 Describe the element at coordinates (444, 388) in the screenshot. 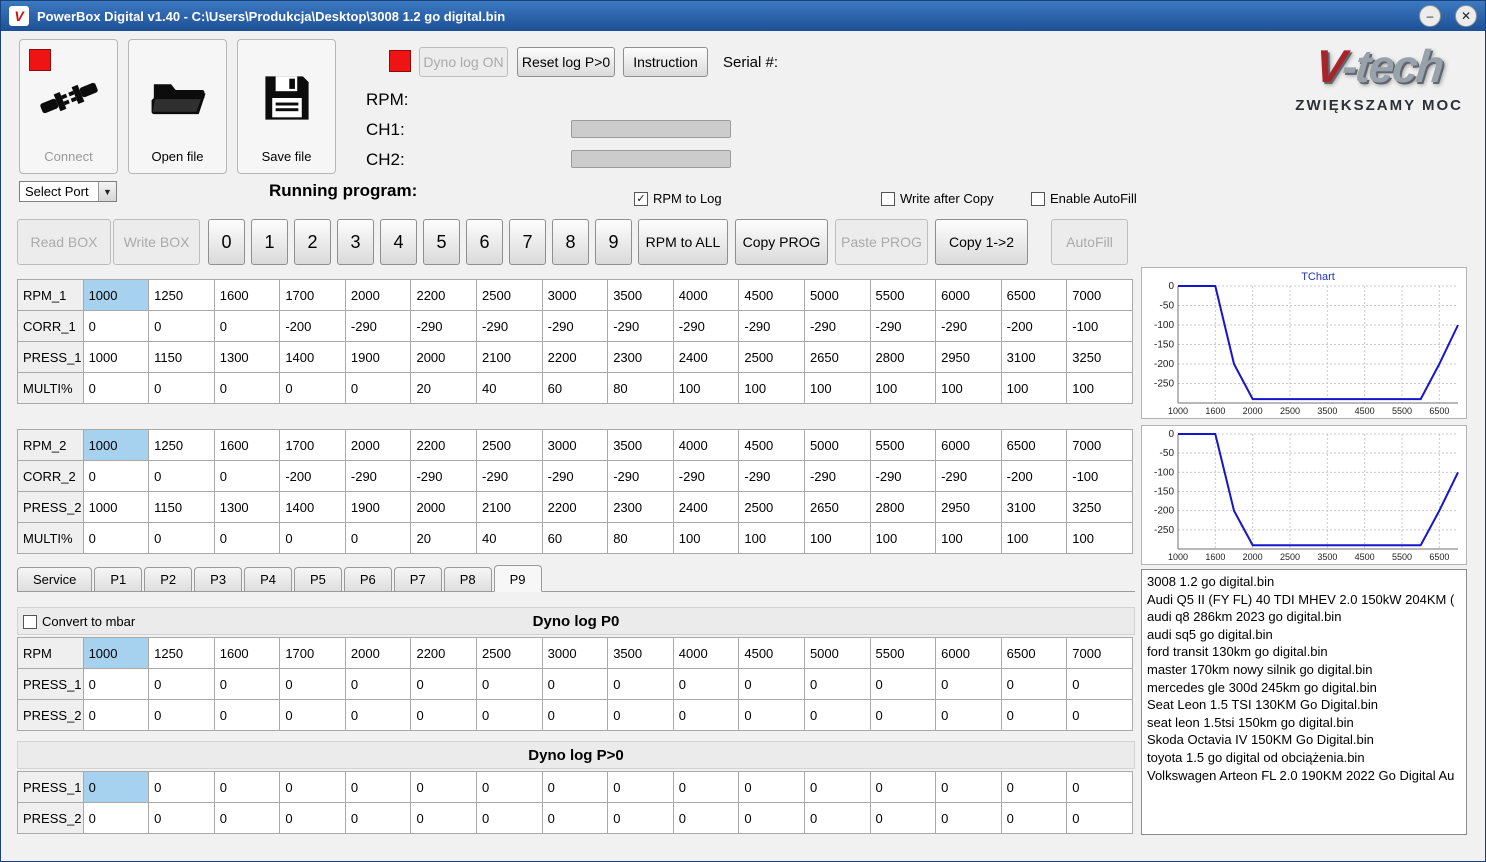

I see `table-cell: 20` at that location.